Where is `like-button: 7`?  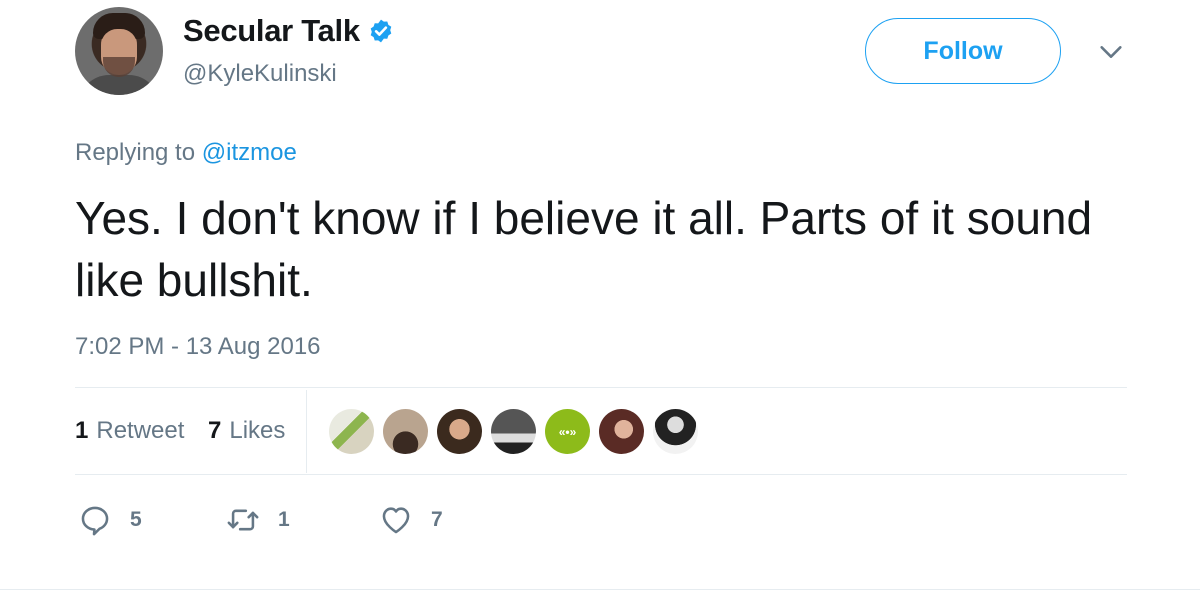
like-button: 7 is located at coordinates (411, 520).